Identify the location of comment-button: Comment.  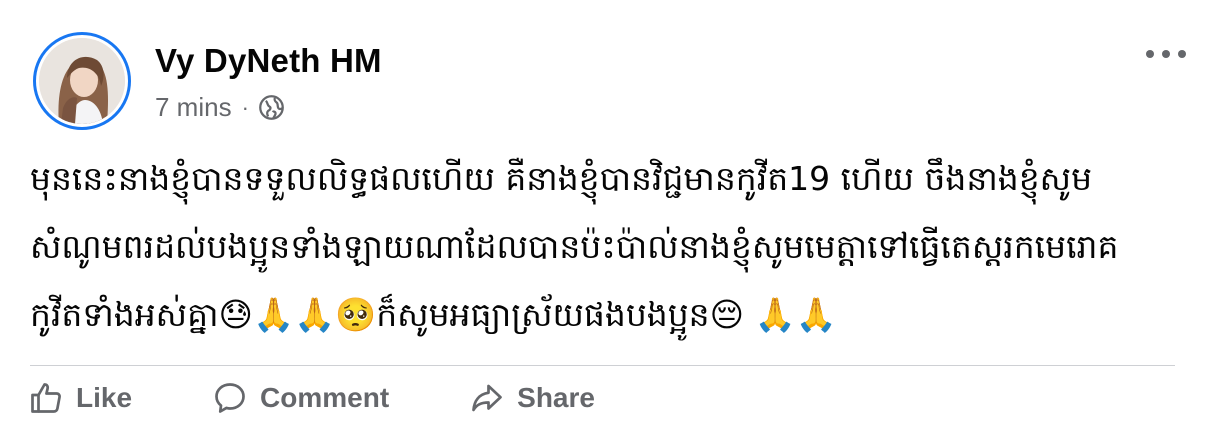
(300, 398).